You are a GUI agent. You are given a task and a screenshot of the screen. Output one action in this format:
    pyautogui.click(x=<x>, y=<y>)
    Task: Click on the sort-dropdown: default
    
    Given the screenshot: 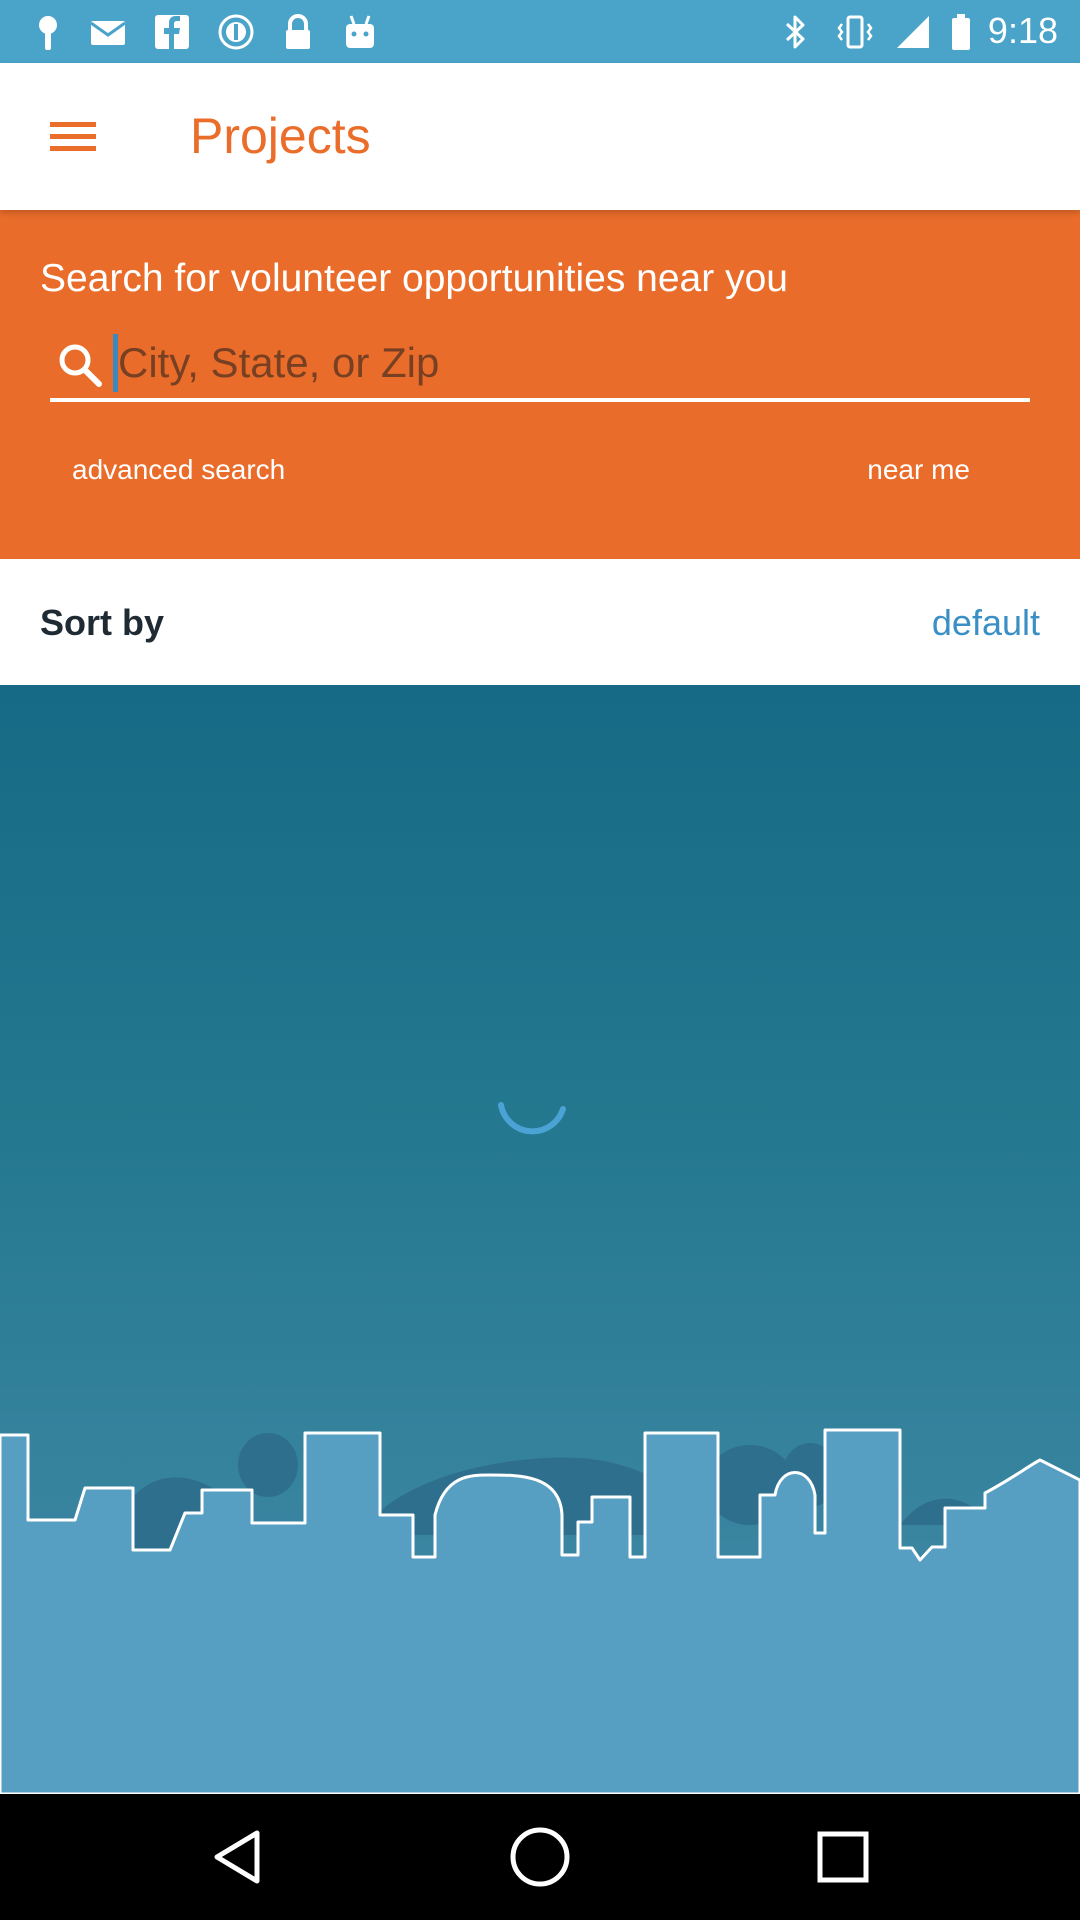 What is the action you would take?
    pyautogui.click(x=986, y=623)
    